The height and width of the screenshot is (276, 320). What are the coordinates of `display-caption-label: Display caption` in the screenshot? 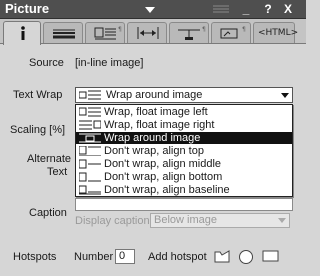 It's located at (112, 221).